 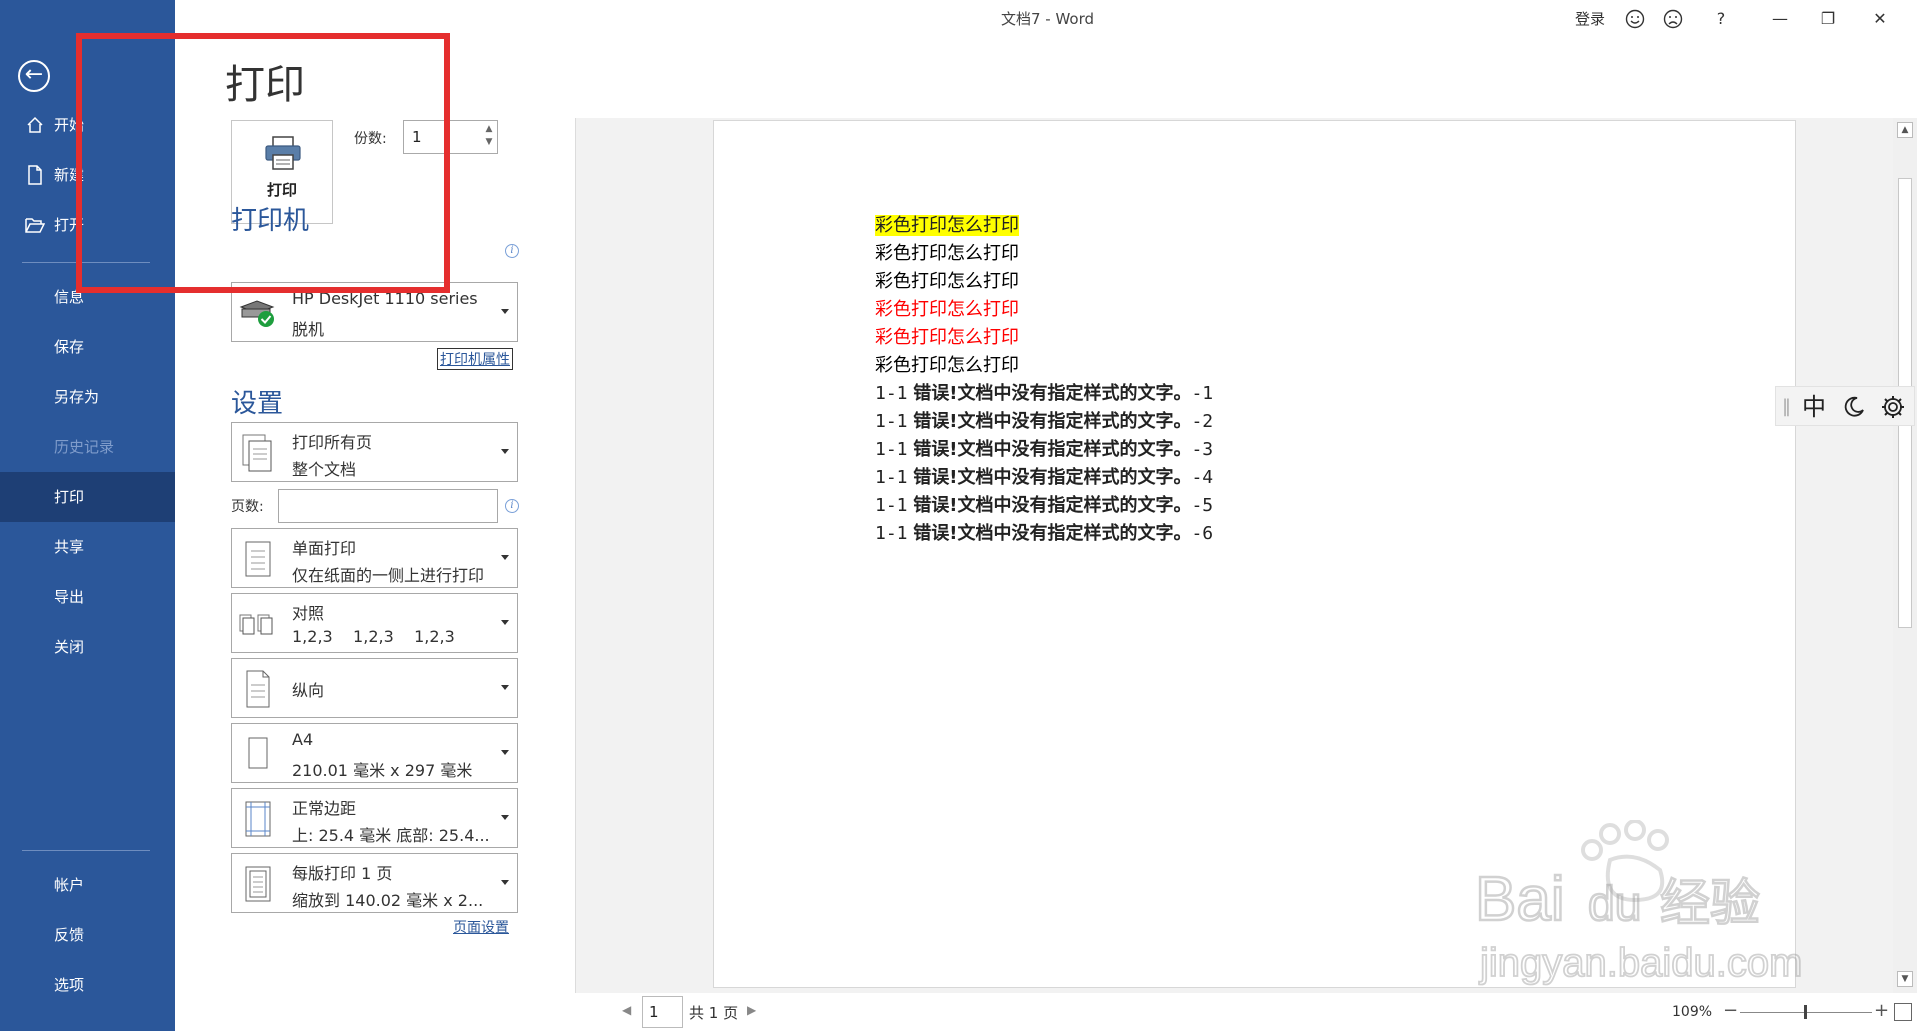 I want to click on restore-button: ❐, so click(x=1828, y=19).